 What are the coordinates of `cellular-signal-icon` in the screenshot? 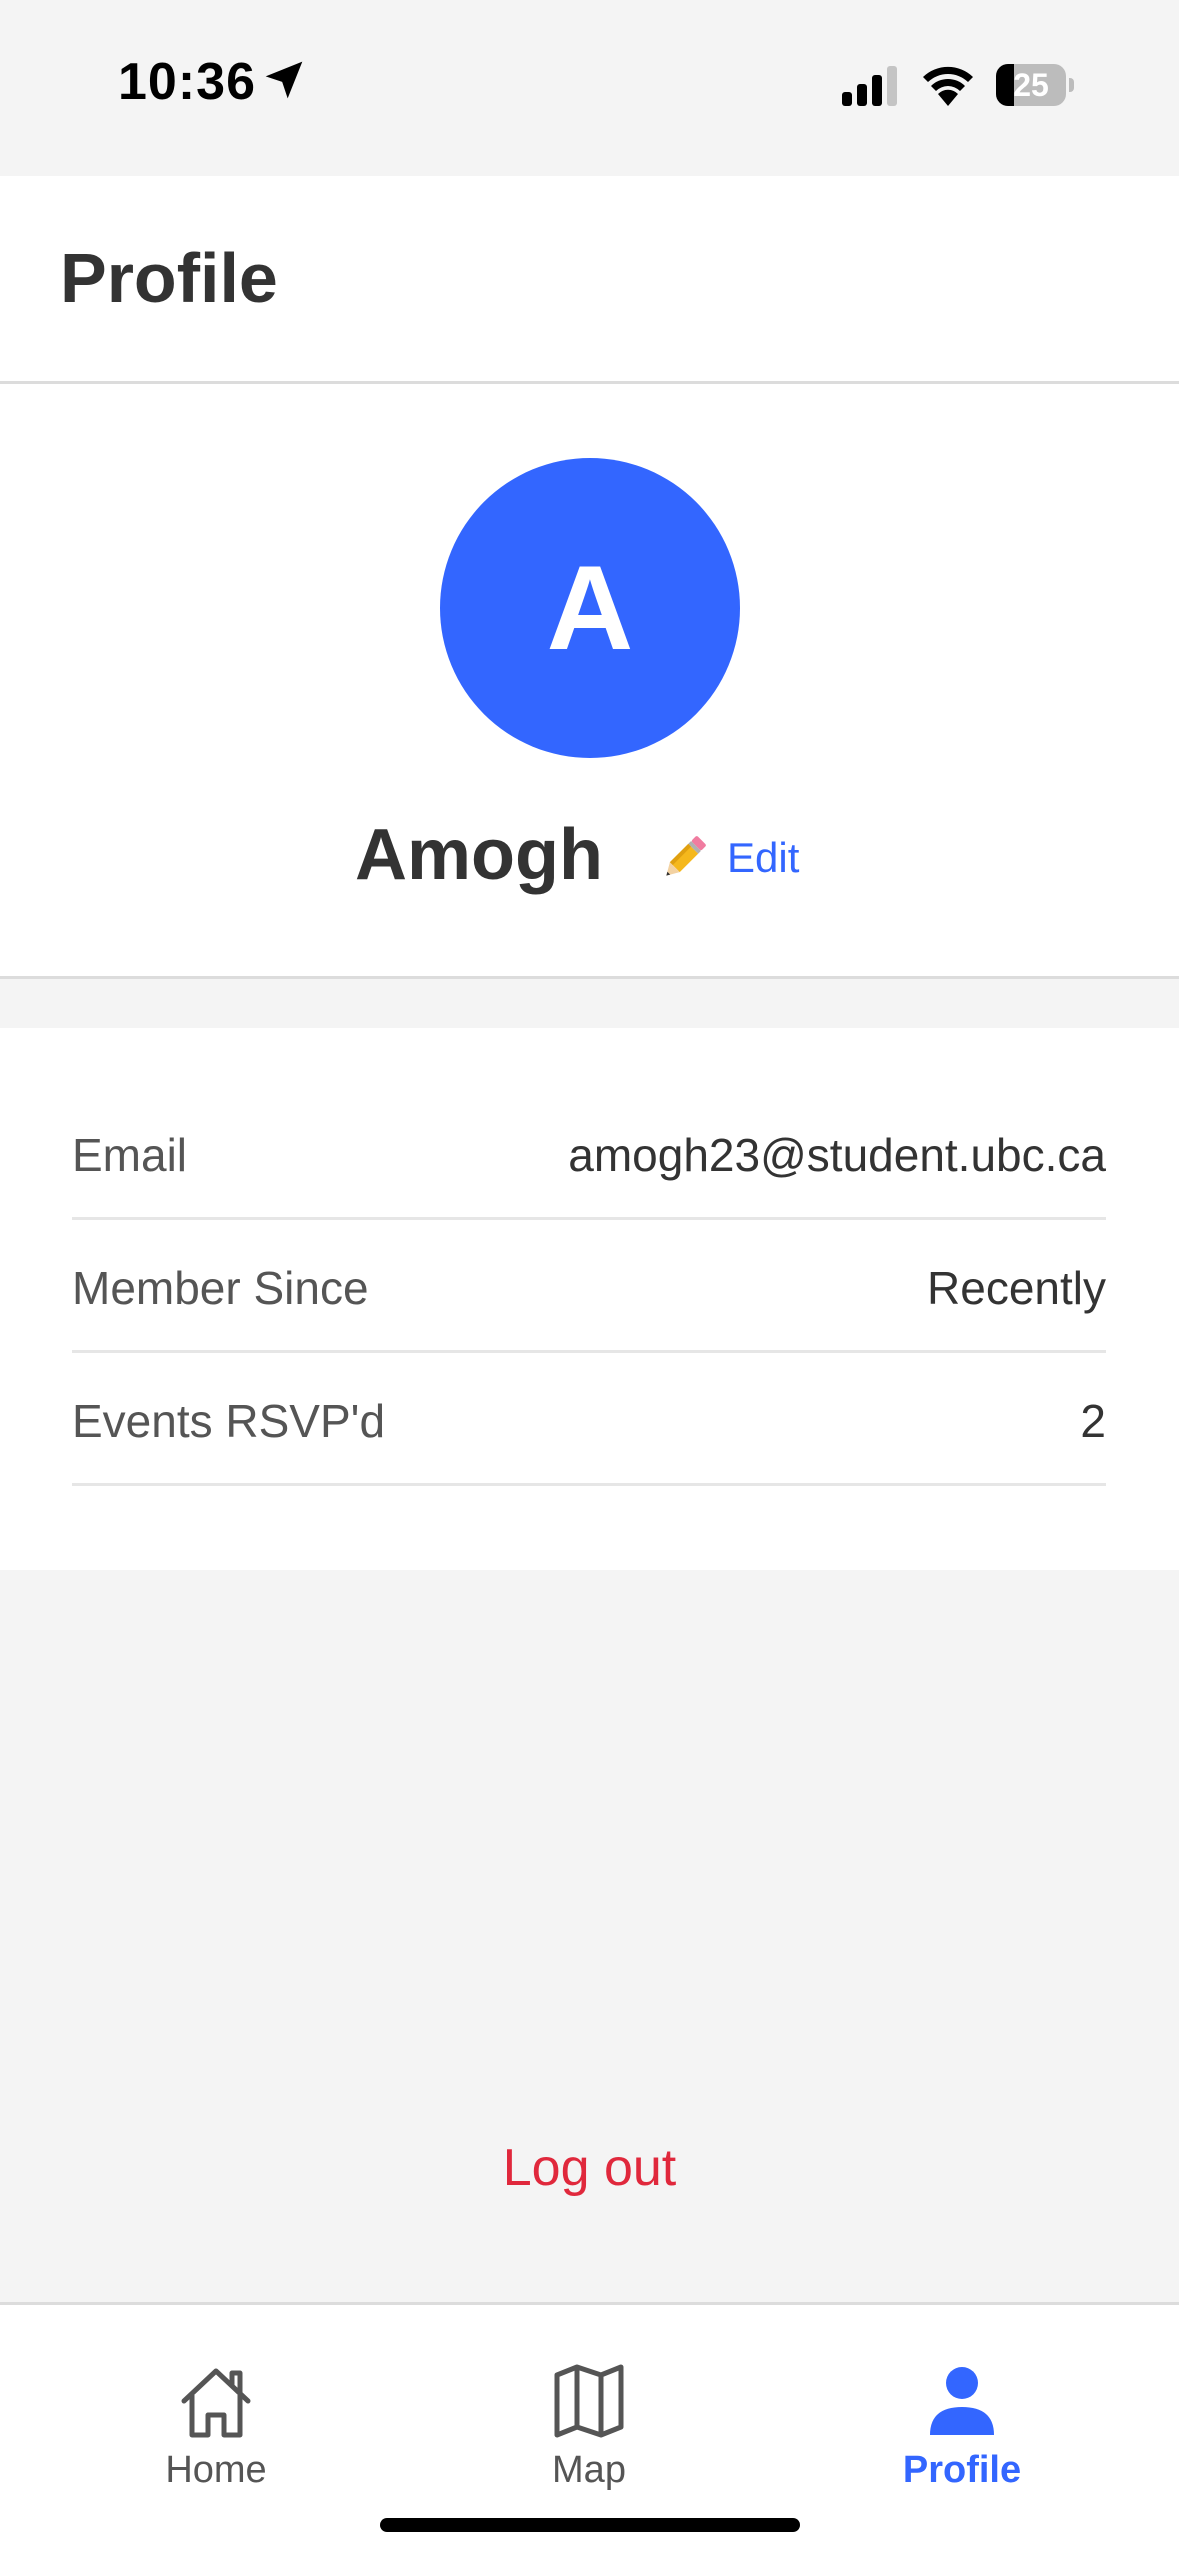 It's located at (869, 86).